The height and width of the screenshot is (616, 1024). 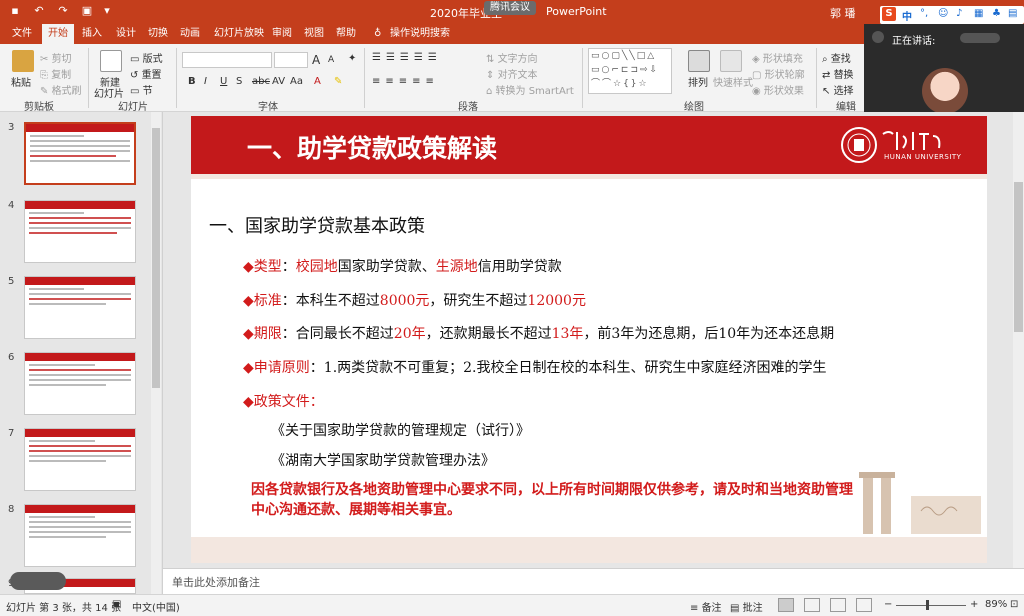 I want to click on find-button: ⌕ 查找, so click(x=836, y=57).